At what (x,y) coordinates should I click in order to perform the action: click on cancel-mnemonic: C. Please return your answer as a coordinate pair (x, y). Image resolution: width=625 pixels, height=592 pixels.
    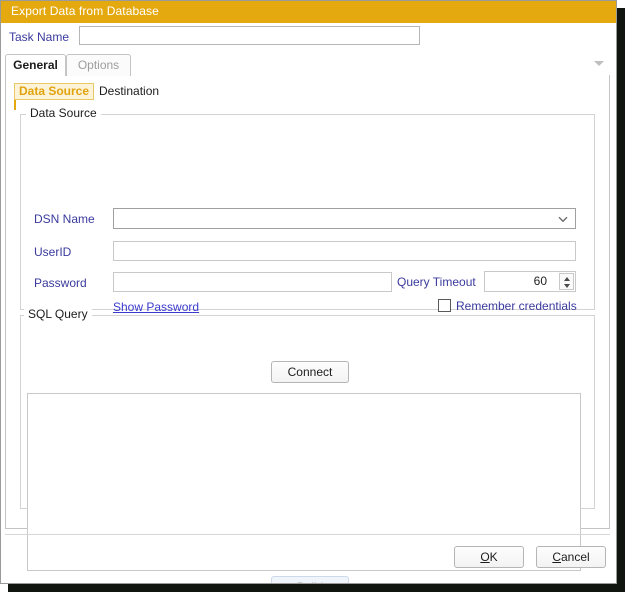
    Looking at the image, I should click on (556, 557).